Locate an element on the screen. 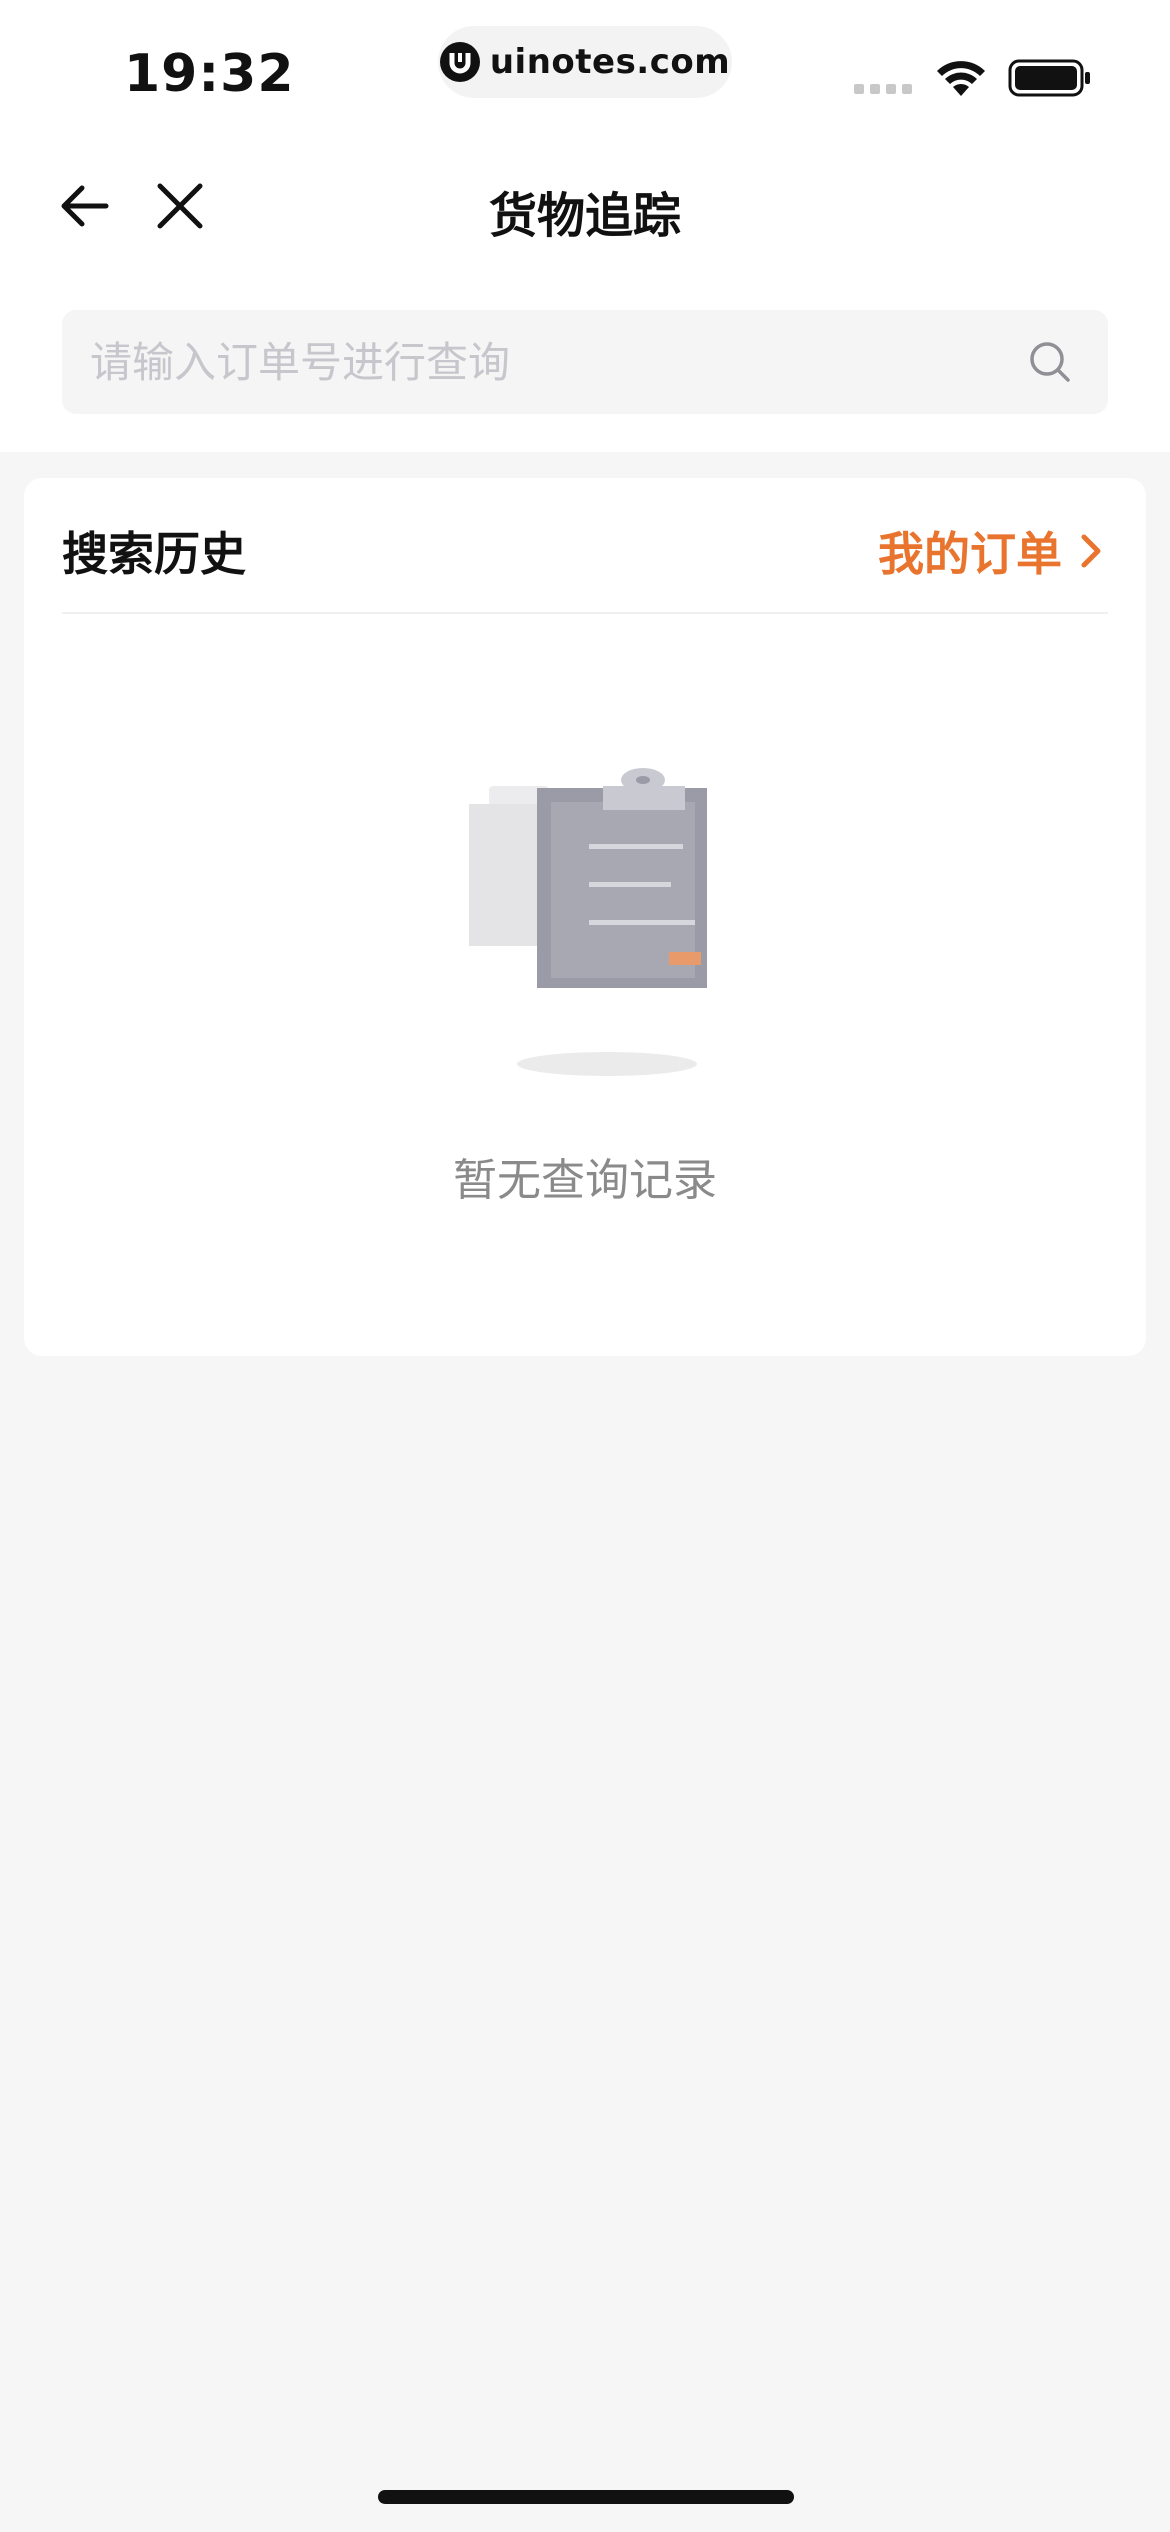  home-indicator is located at coordinates (586, 2497).